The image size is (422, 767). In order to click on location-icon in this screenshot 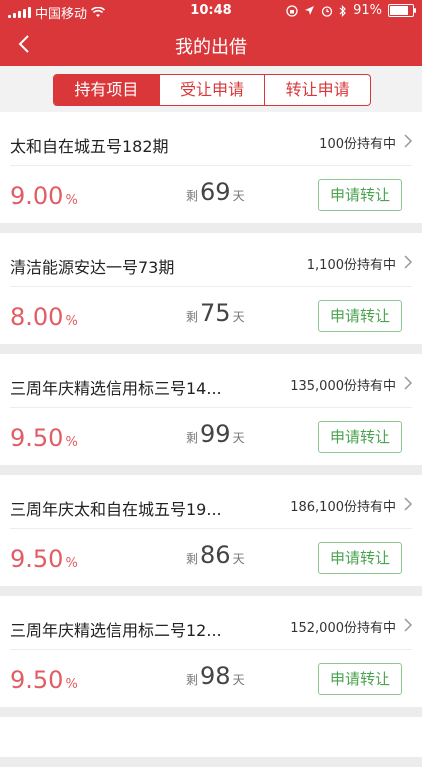, I will do `click(310, 10)`.